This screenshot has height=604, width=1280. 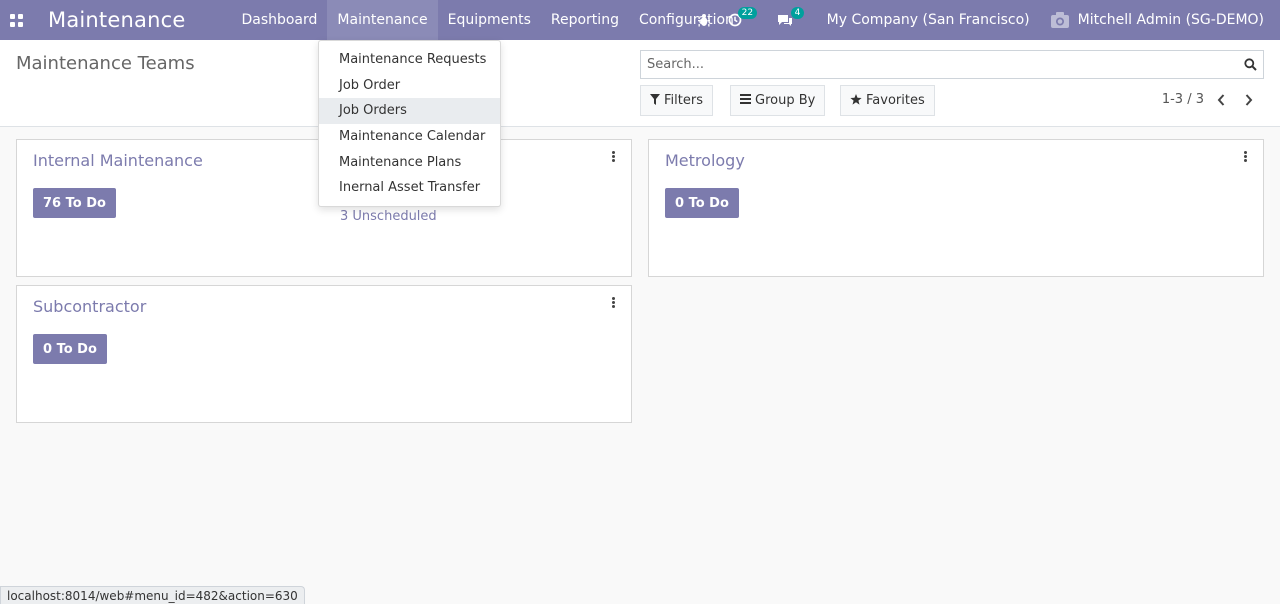 I want to click on menu-maintenance: Maintenance, so click(x=382, y=20).